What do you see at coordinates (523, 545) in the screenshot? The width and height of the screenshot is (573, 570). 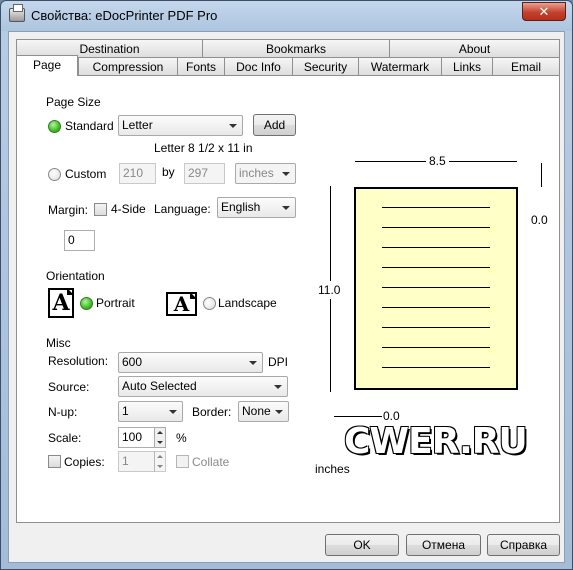 I see `help-button: Справка` at bounding box center [523, 545].